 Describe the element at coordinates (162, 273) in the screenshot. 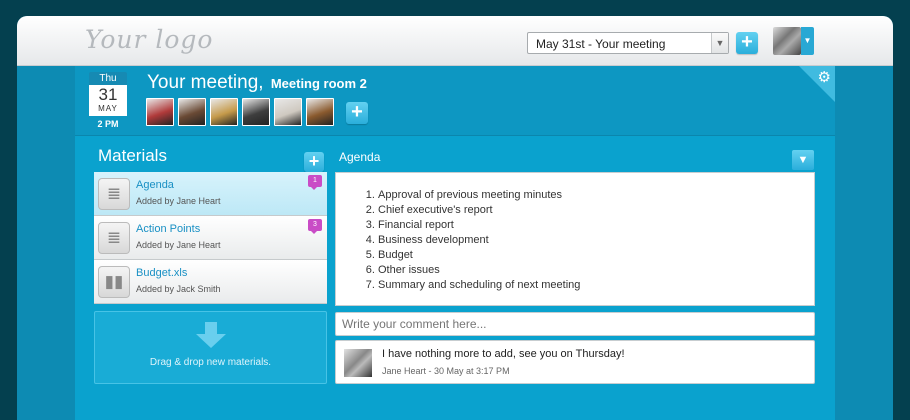

I see `material-name: Budget.xls` at that location.